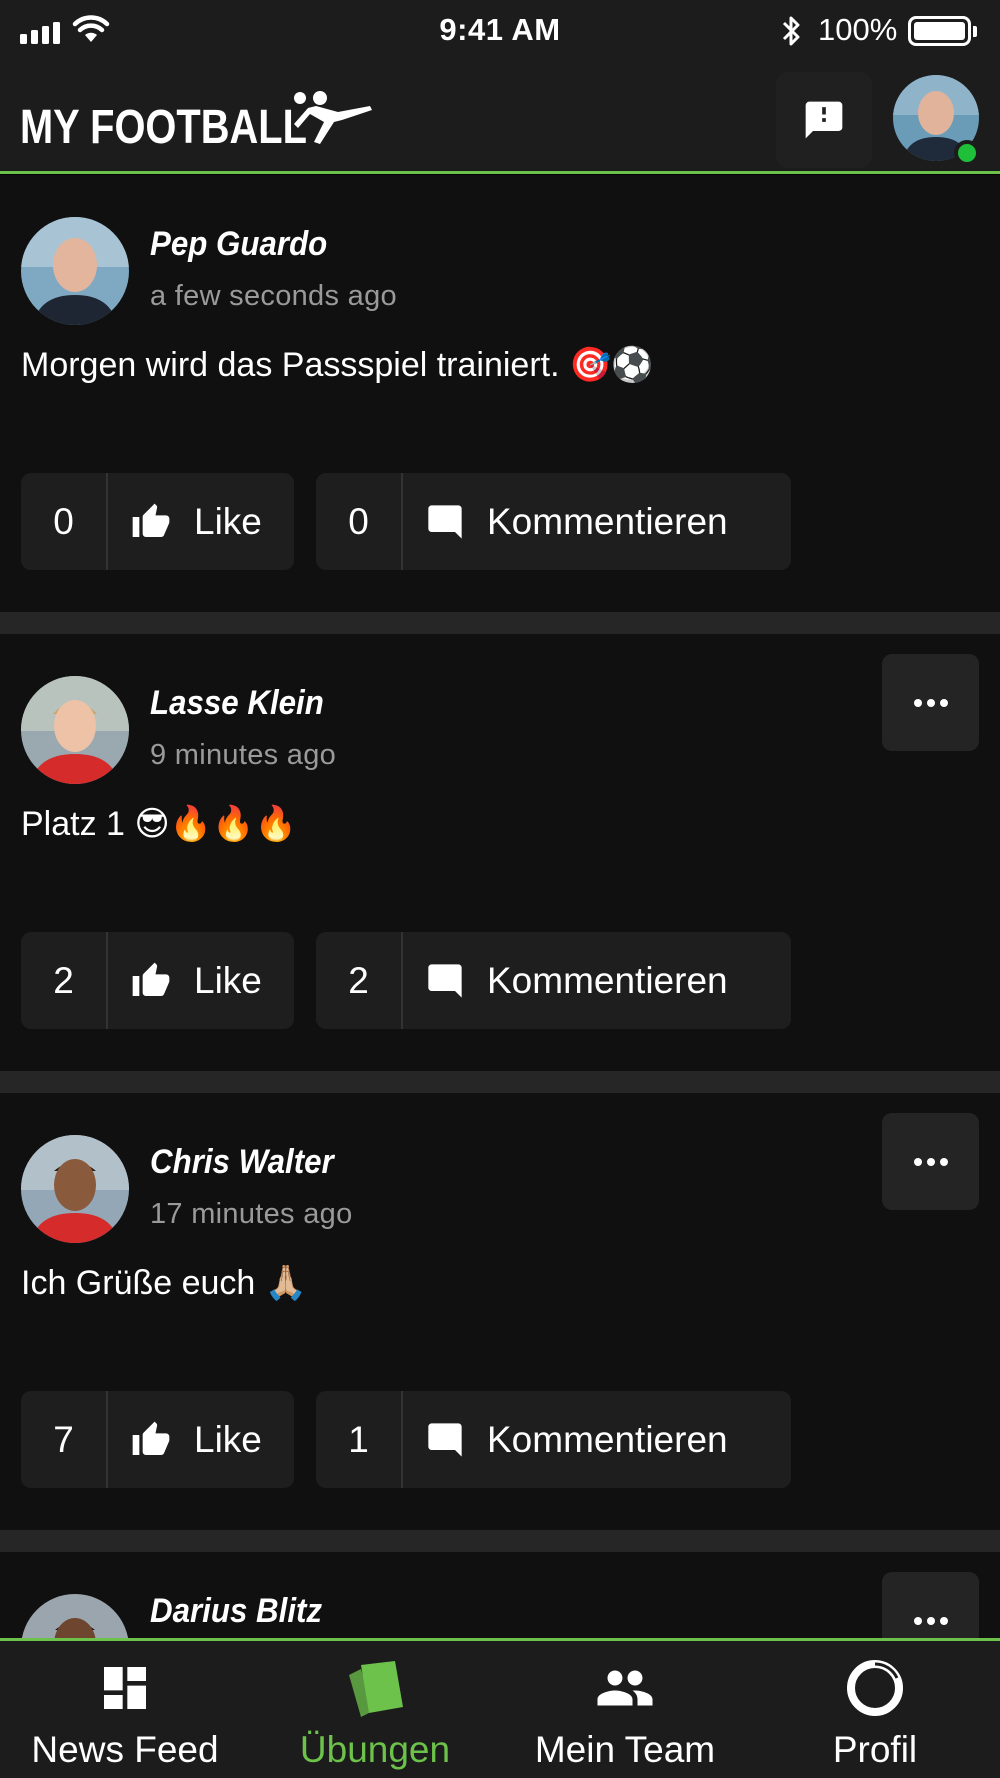 This screenshot has height=1778, width=1000. Describe the element at coordinates (875, 1749) in the screenshot. I see `nav-label: Profil` at that location.